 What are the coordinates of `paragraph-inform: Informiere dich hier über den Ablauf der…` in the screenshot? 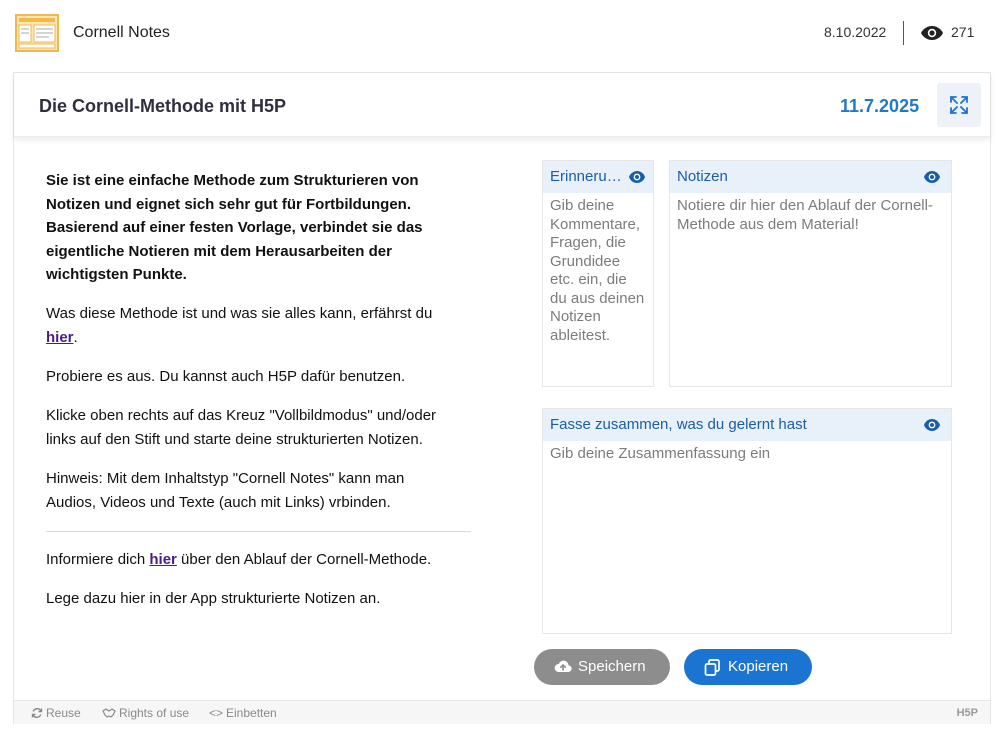 It's located at (251, 560).